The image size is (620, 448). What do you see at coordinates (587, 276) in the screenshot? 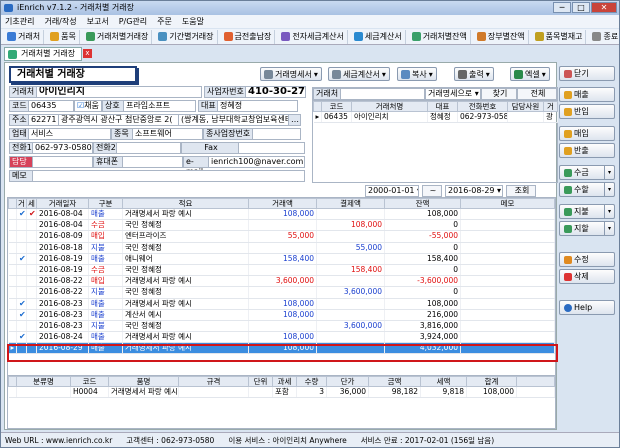
I see `delete-button: 삭제` at bounding box center [587, 276].